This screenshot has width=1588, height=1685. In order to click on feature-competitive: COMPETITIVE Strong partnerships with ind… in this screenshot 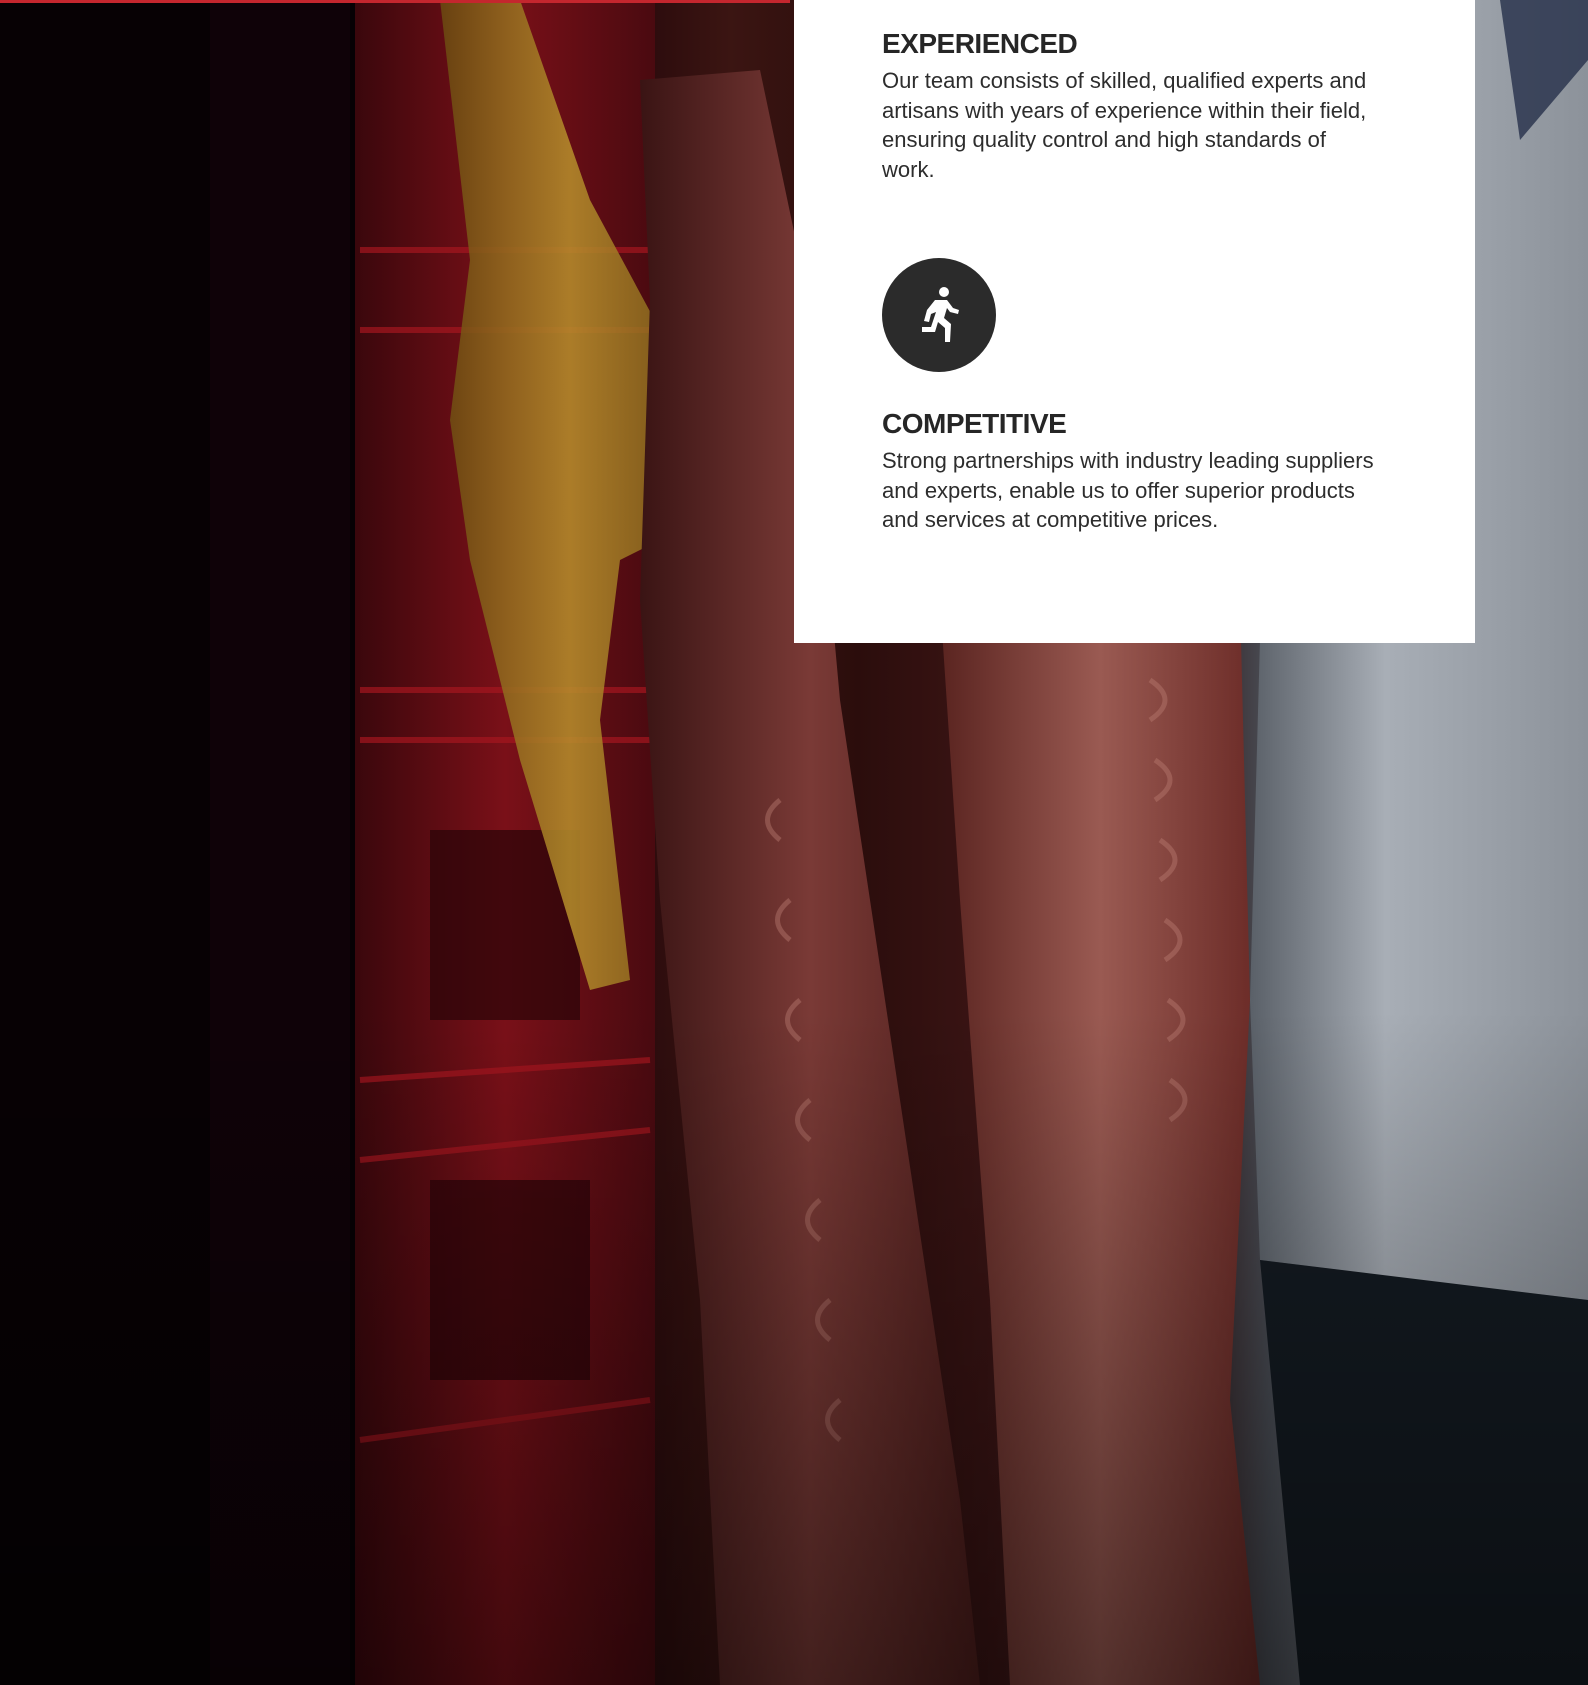, I will do `click(1132, 396)`.